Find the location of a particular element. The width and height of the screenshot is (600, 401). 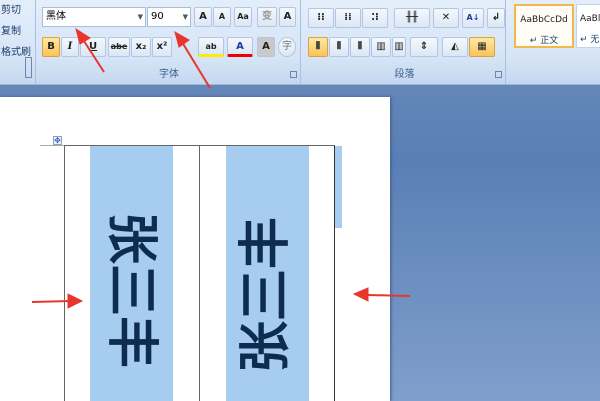

arrow-to-left-cell is located at coordinates (57, 301).